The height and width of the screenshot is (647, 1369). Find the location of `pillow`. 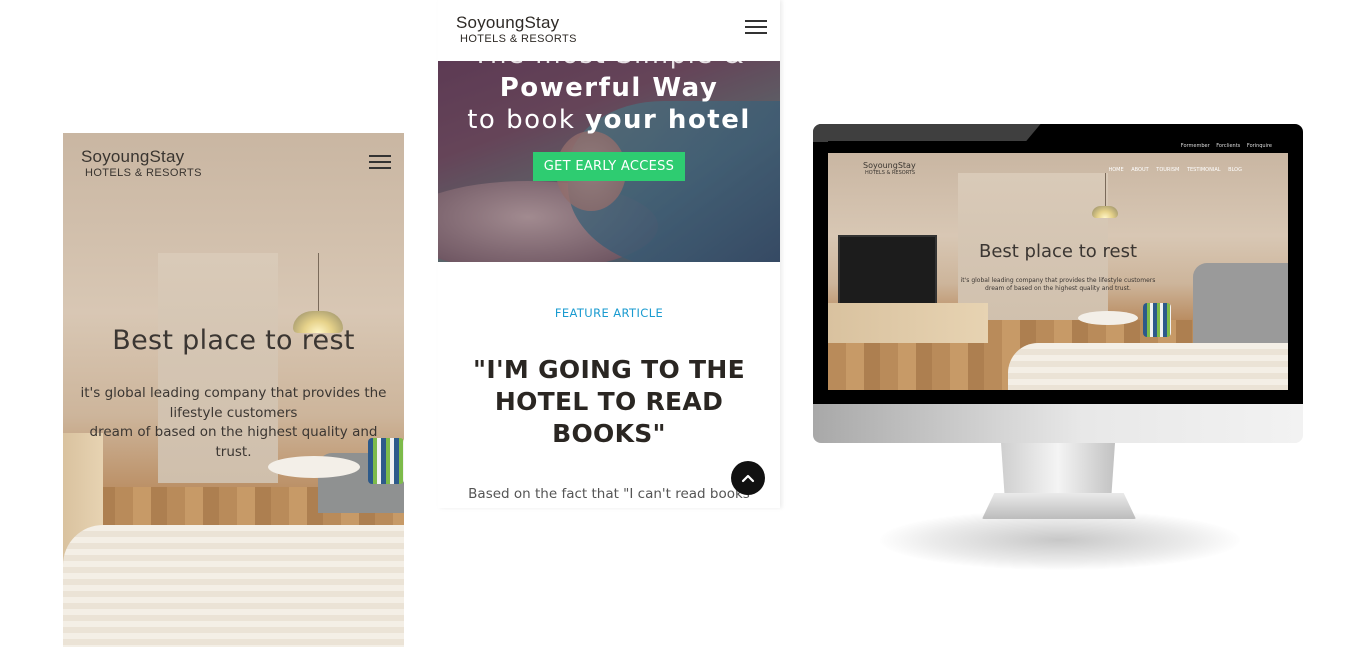

pillow is located at coordinates (1157, 320).